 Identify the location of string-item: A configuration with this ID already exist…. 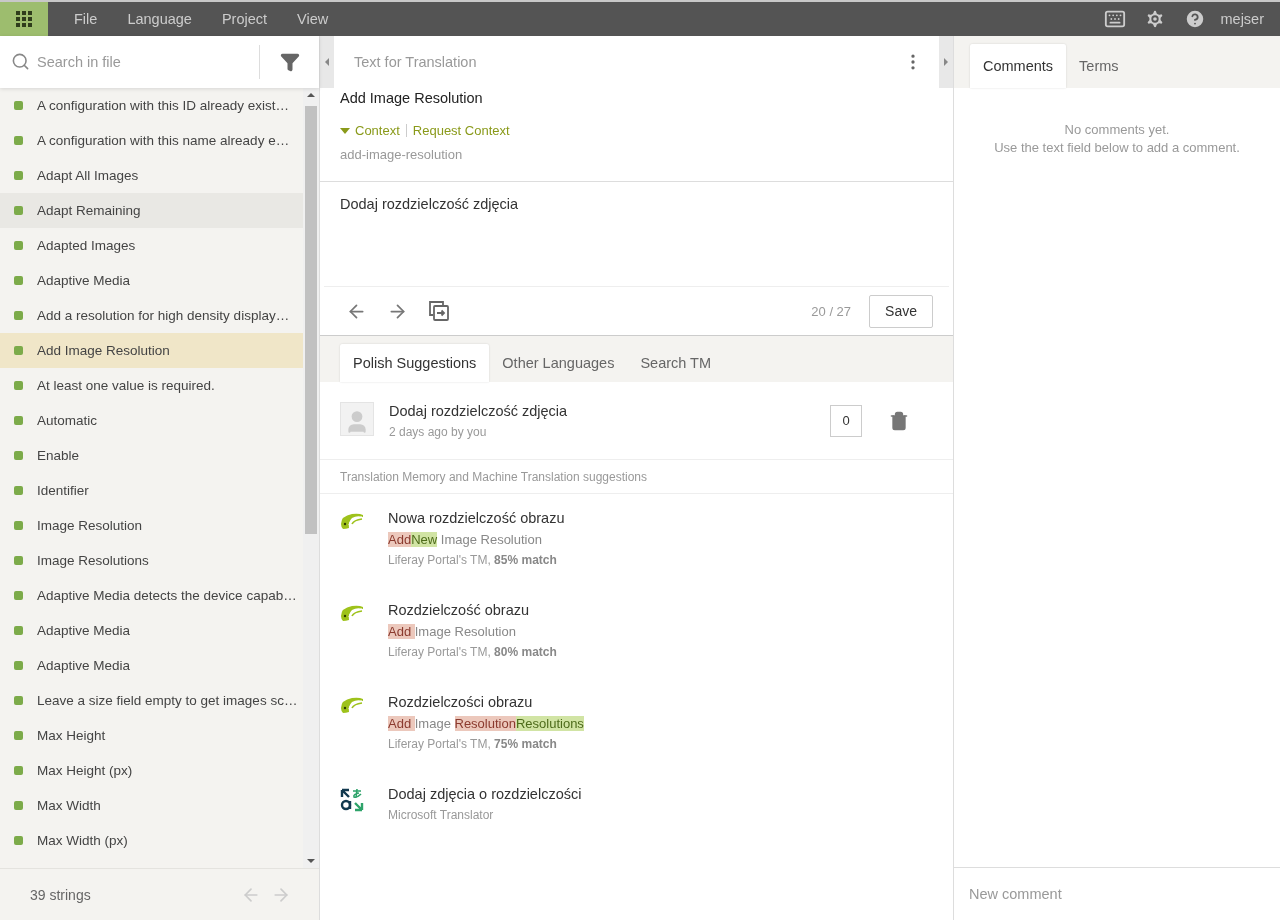
(151, 105).